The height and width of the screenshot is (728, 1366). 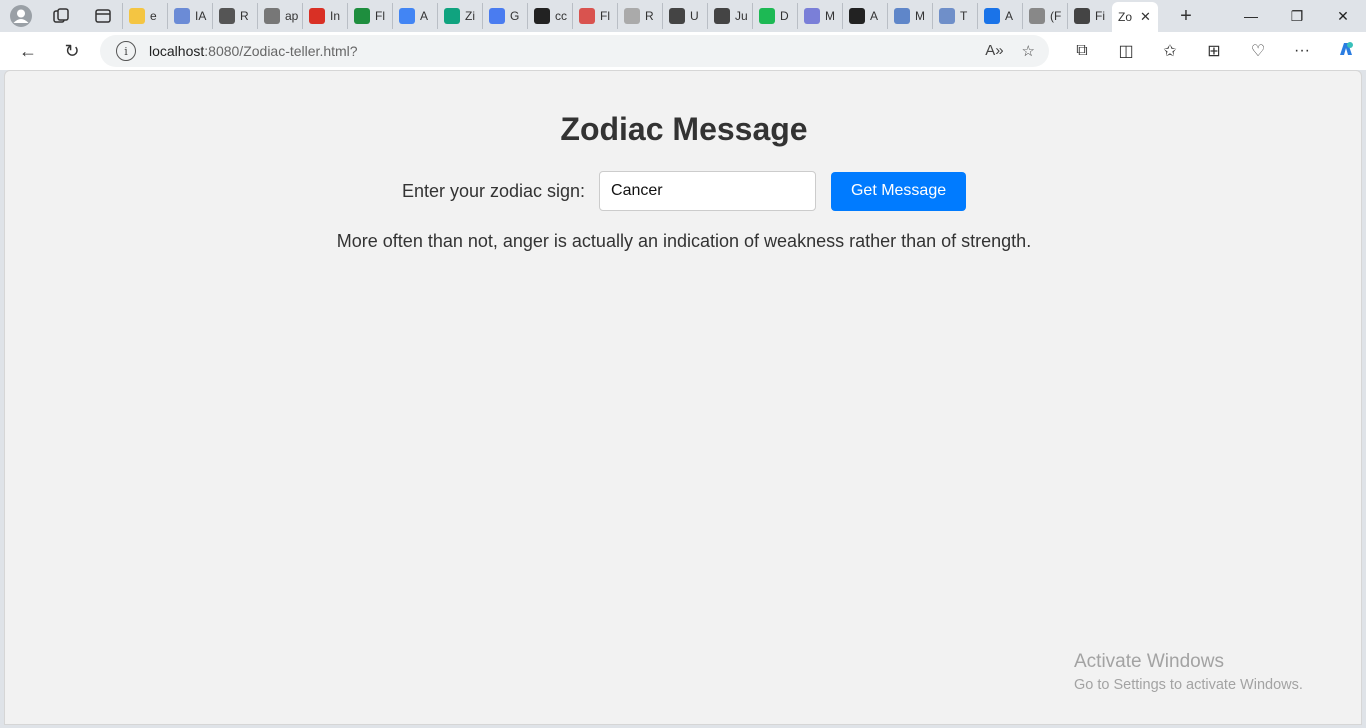 What do you see at coordinates (1100, 16) in the screenshot?
I see `tab-label: Fi` at bounding box center [1100, 16].